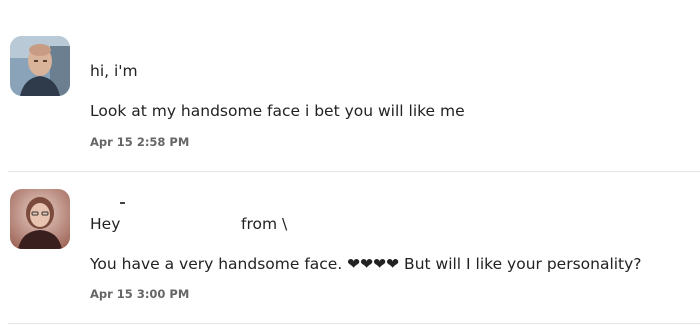 The width and height of the screenshot is (700, 325). What do you see at coordinates (122, 203) in the screenshot?
I see `redacted-mark` at bounding box center [122, 203].